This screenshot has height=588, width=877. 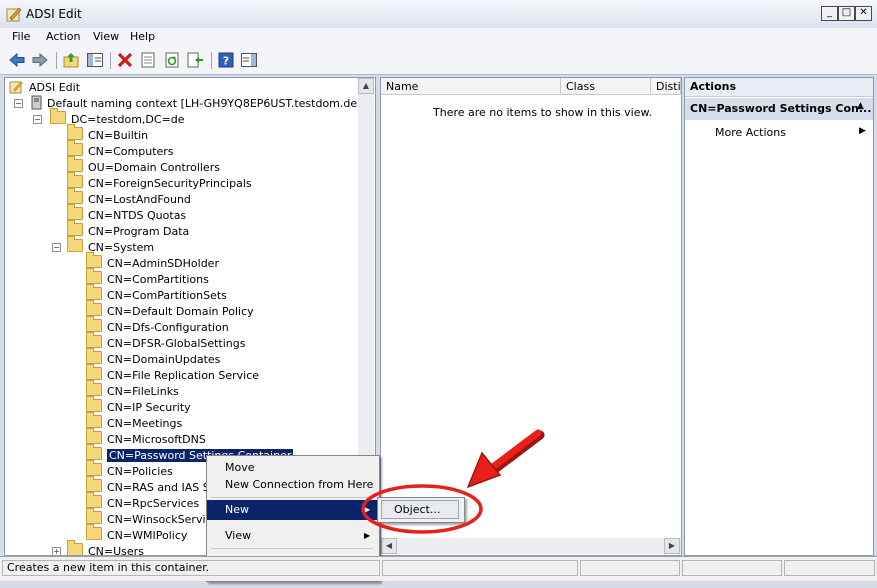 I want to click on menu-action: Action, so click(x=63, y=36).